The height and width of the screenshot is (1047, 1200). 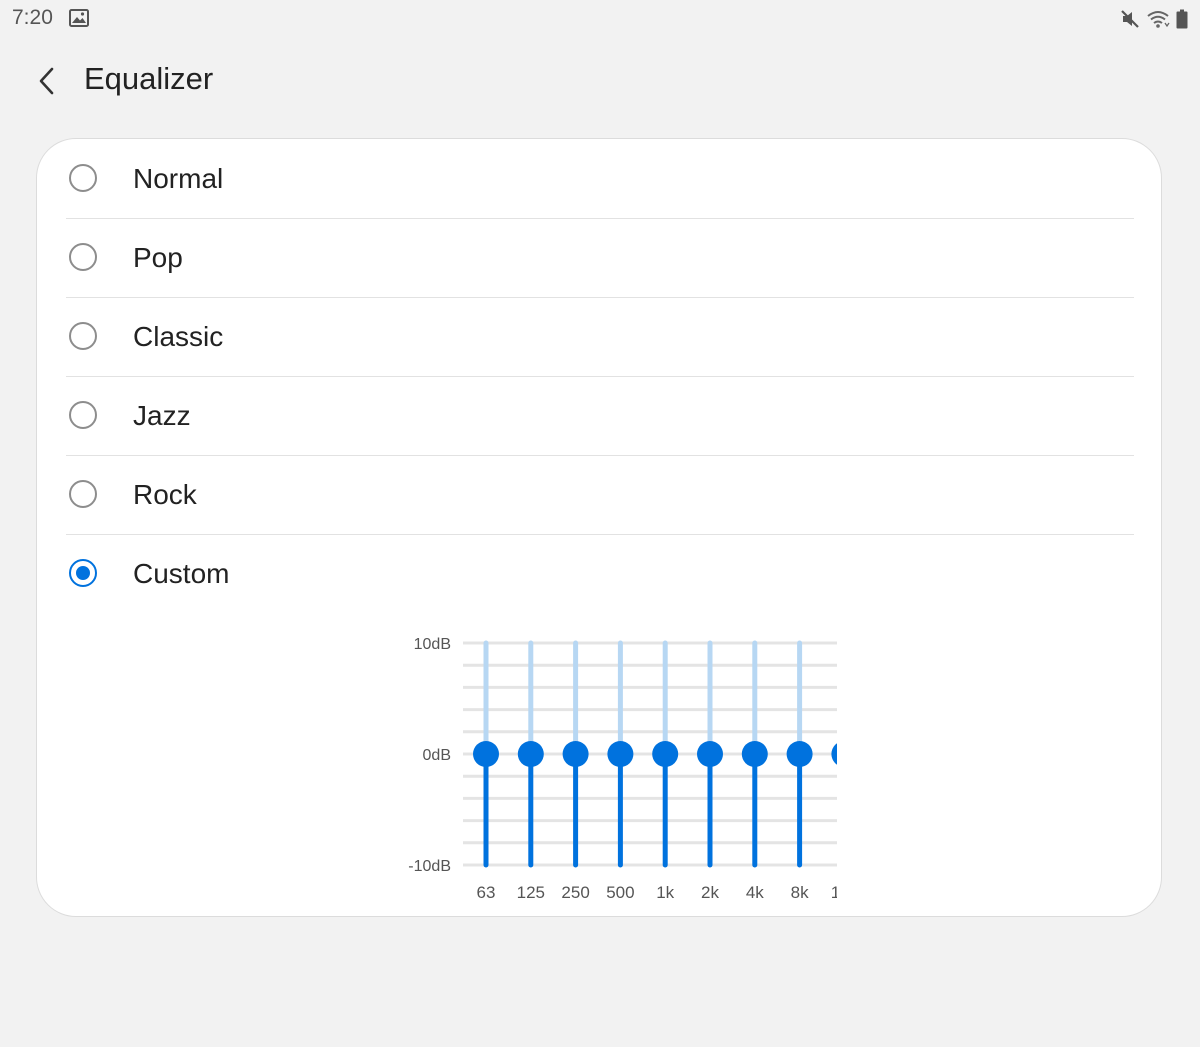 I want to click on status-bar: 7:20, so click(x=600, y=19).